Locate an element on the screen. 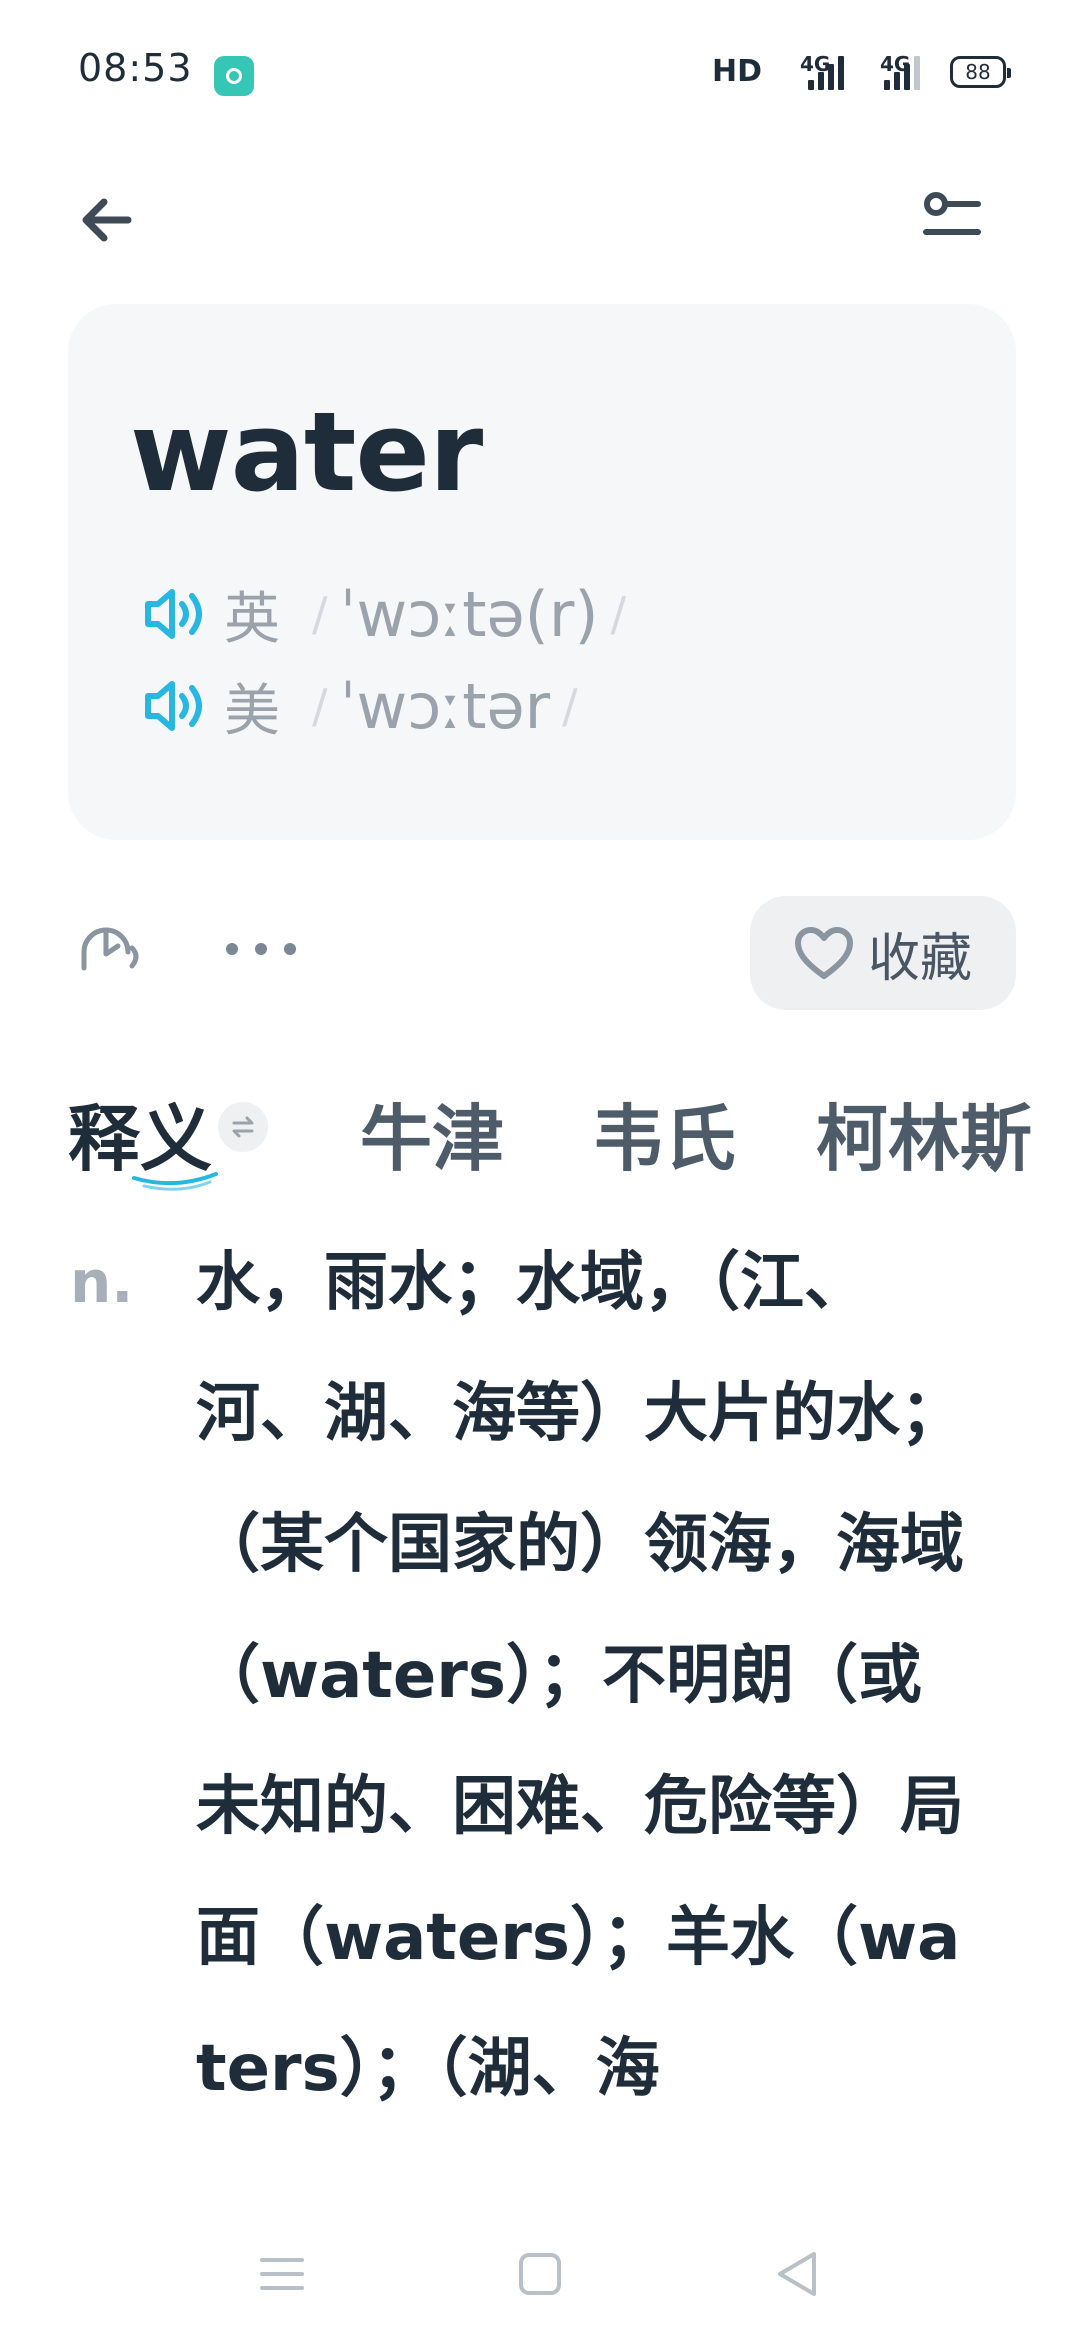  app-notification-icon is located at coordinates (234, 76).